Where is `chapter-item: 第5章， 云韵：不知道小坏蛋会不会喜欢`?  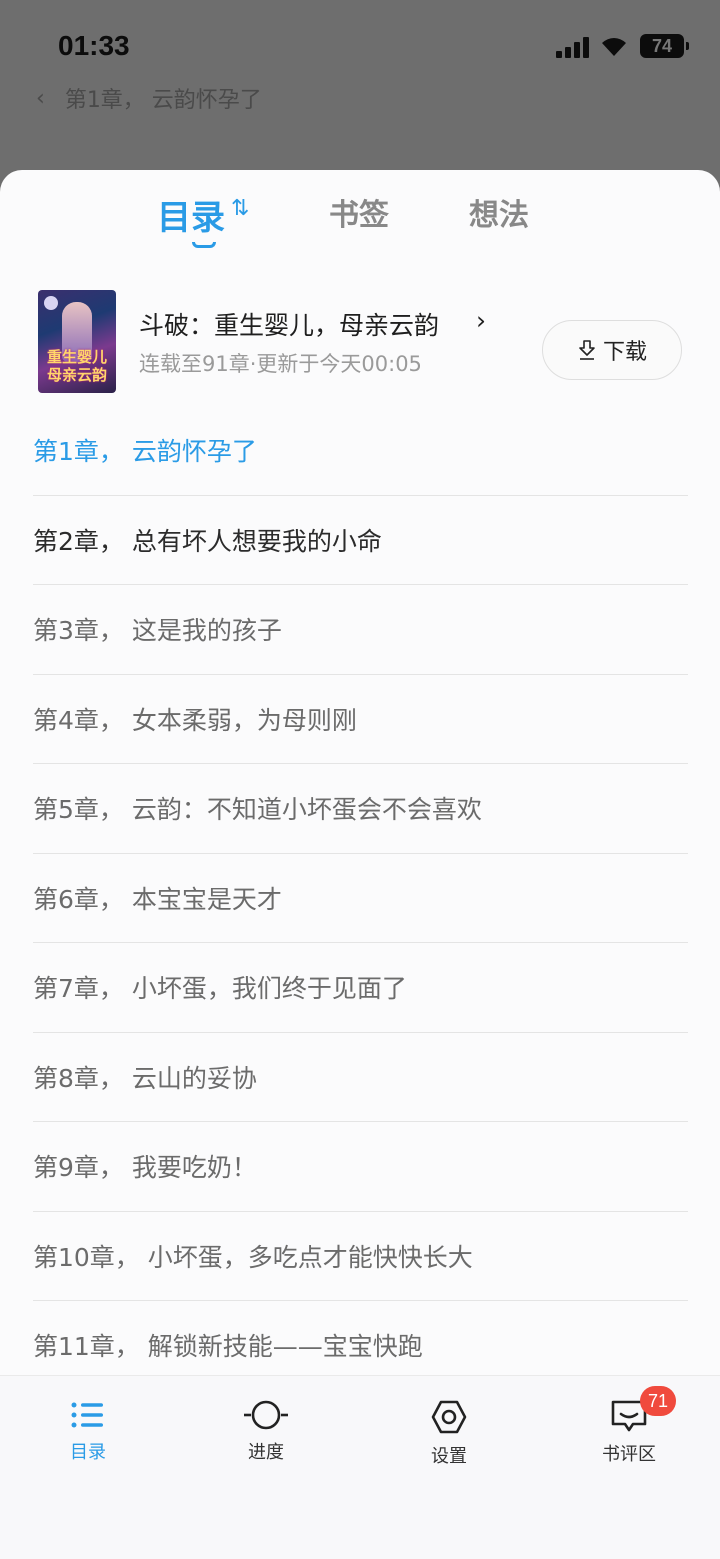 chapter-item: 第5章， 云韵：不知道小坏蛋会不会喜欢 is located at coordinates (360, 809).